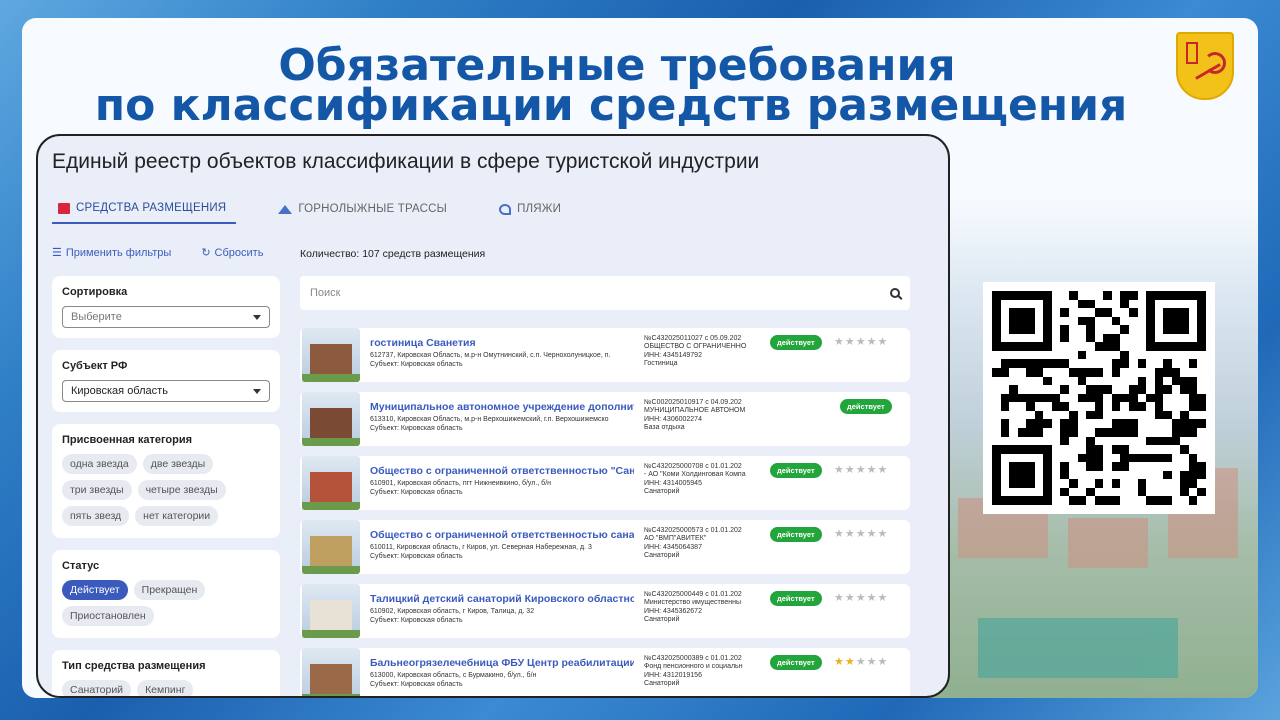  Describe the element at coordinates (81, 566) in the screenshot. I see `status-label: Статус` at that location.